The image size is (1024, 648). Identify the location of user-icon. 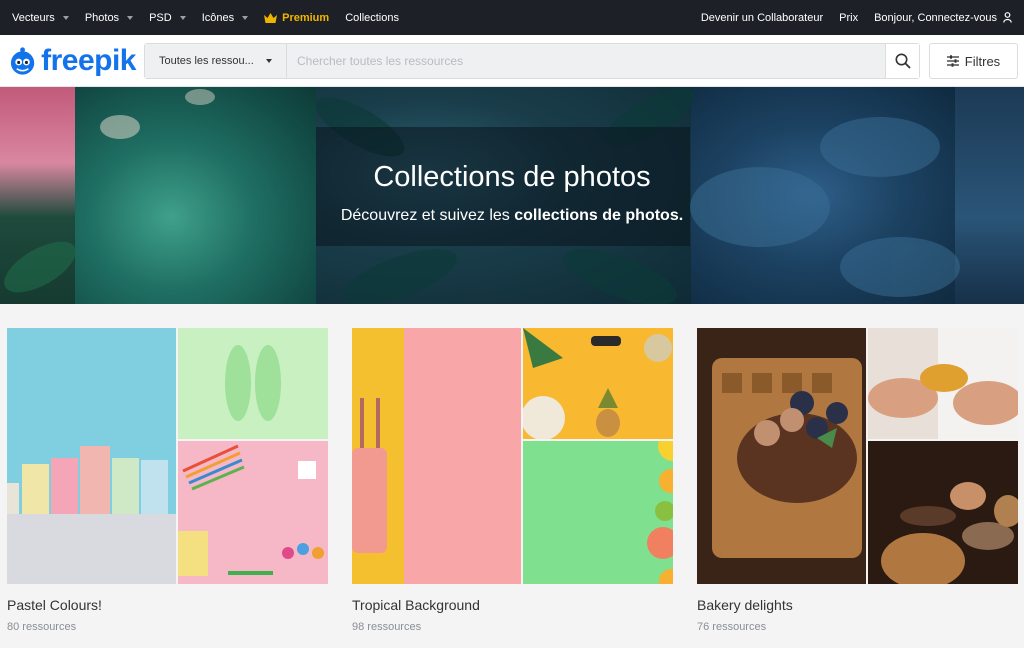
(1007, 17).